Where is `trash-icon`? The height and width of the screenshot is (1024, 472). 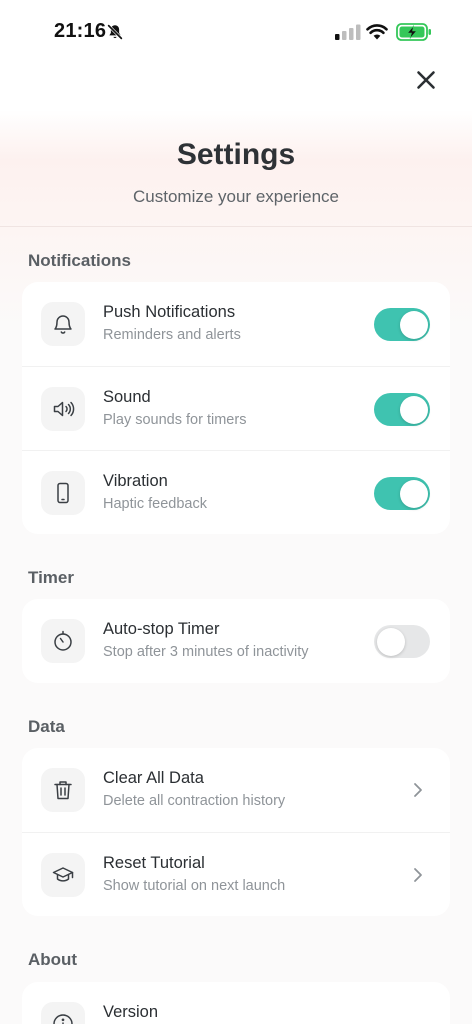
trash-icon is located at coordinates (63, 790).